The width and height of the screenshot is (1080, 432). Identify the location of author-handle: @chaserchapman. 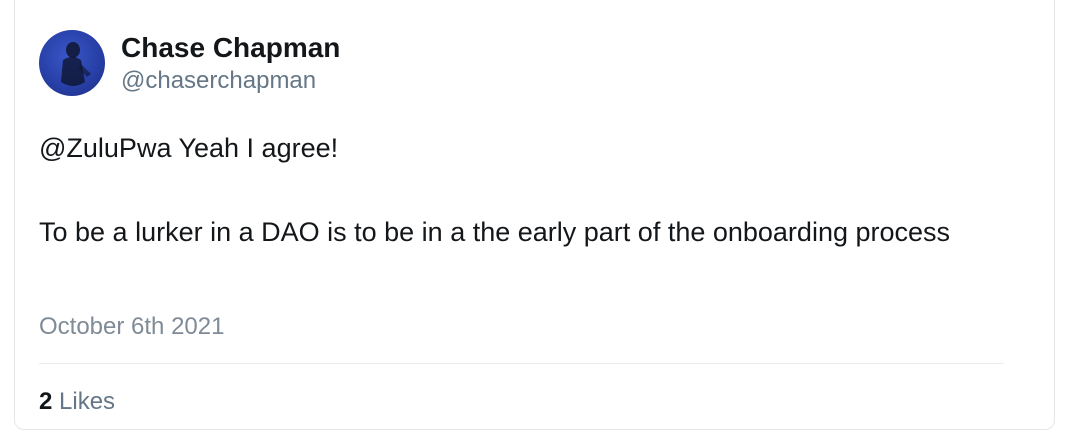
(218, 81).